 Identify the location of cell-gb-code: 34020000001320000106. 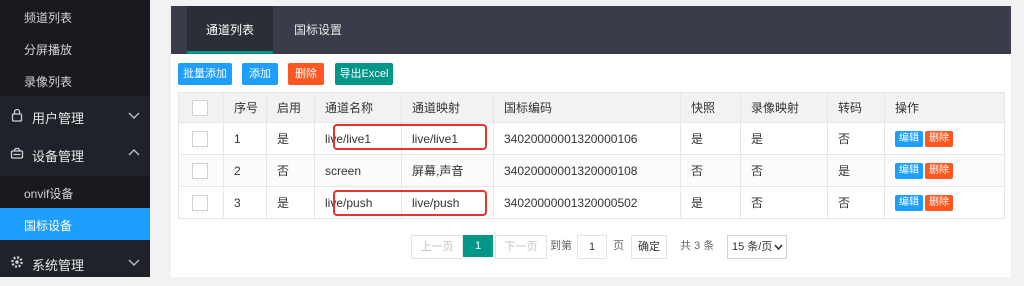
(587, 138).